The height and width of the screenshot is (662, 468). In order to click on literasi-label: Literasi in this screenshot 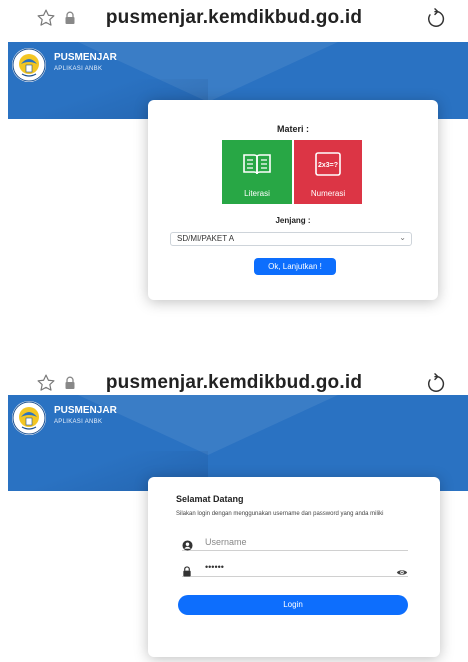, I will do `click(257, 193)`.